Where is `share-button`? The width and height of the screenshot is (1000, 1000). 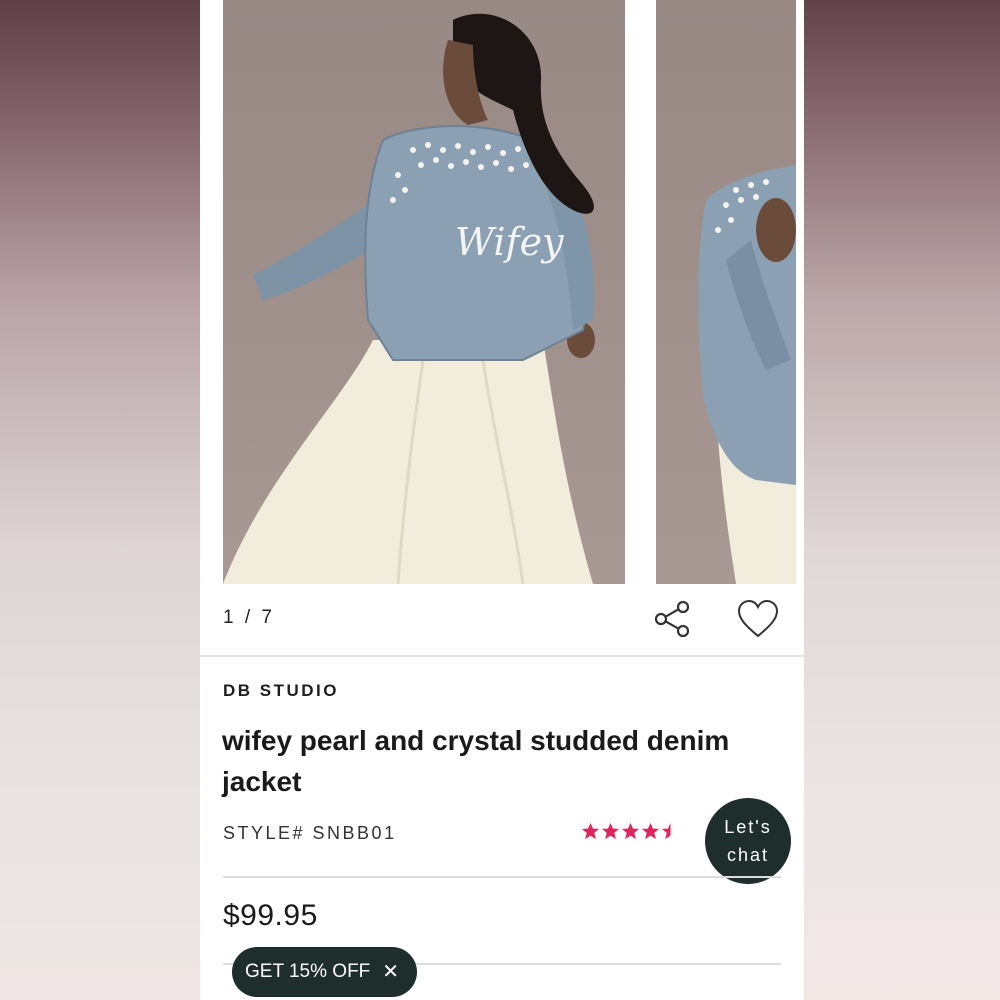
share-button is located at coordinates (673, 619).